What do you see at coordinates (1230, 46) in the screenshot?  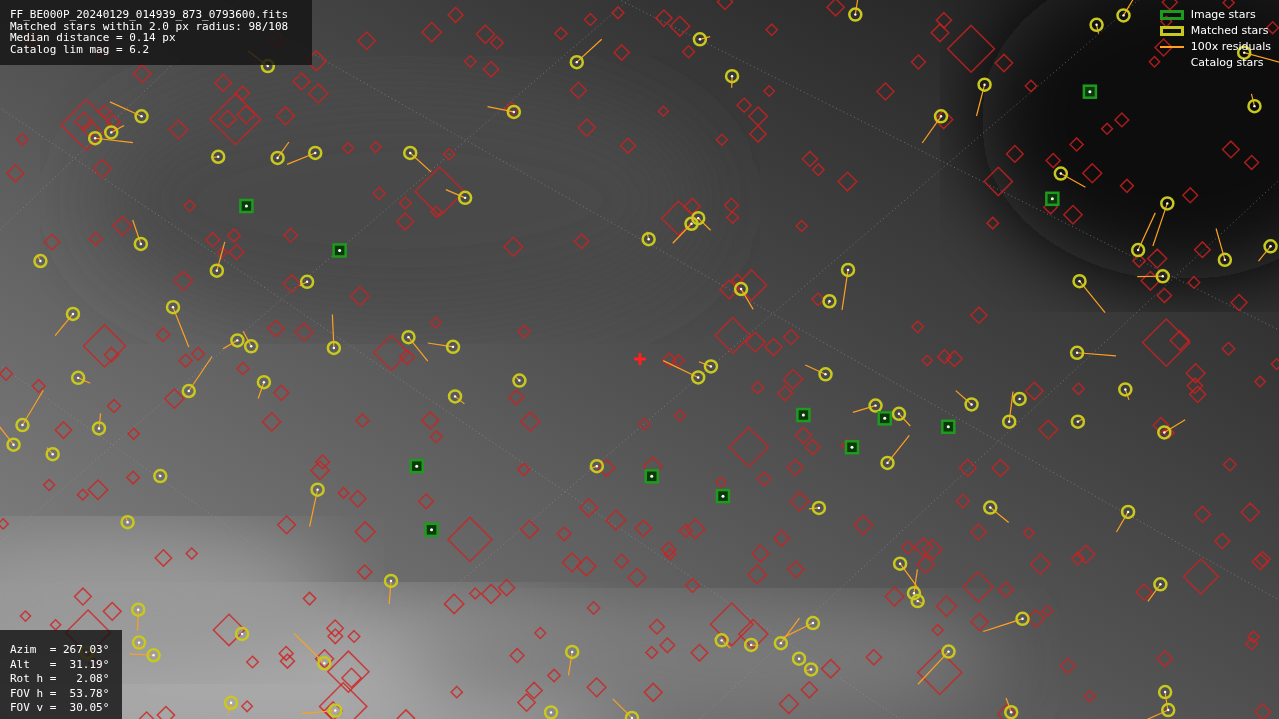 I see `legend-label: 100x residuals` at bounding box center [1230, 46].